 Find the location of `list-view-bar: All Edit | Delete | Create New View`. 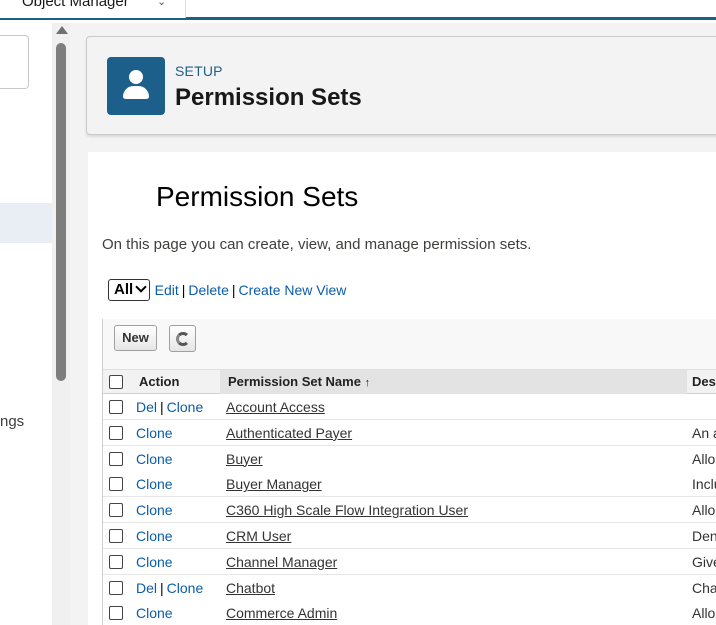

list-view-bar: All Edit | Delete | Create New View is located at coordinates (227, 291).